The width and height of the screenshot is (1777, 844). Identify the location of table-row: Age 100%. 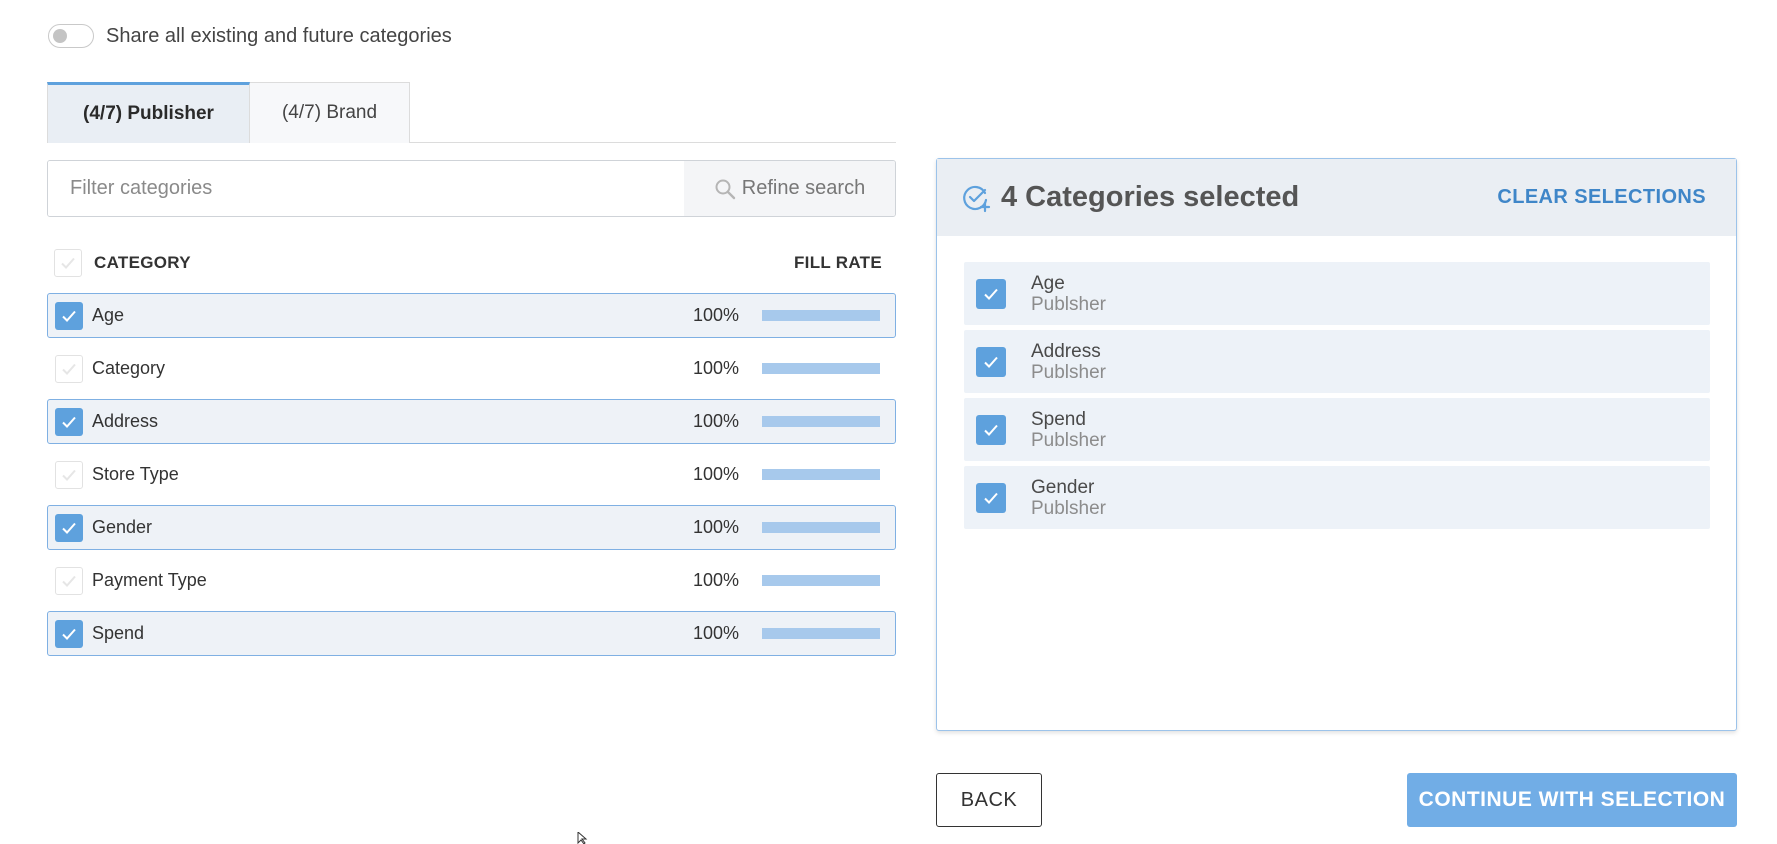
(471, 315).